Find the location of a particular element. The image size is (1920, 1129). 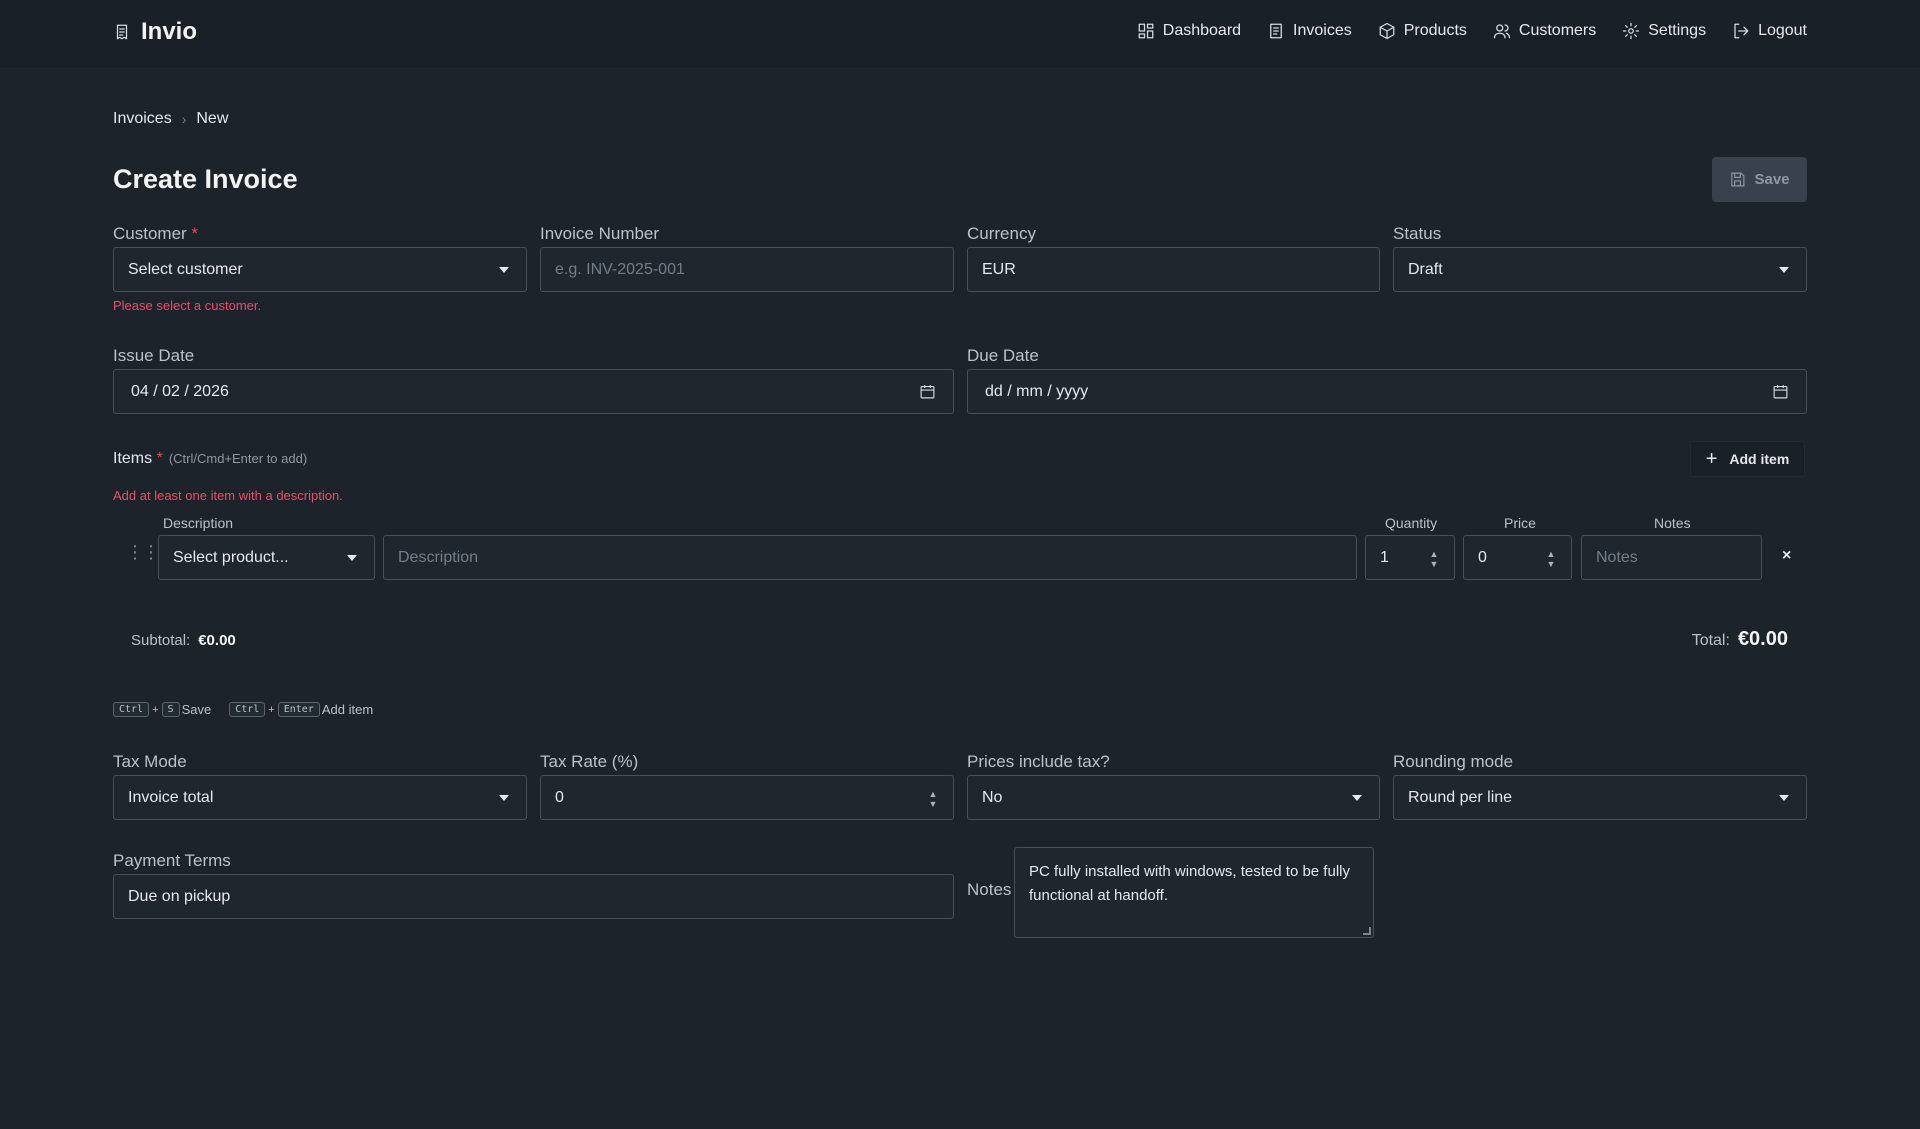

nav-label: Settings is located at coordinates (1677, 30).